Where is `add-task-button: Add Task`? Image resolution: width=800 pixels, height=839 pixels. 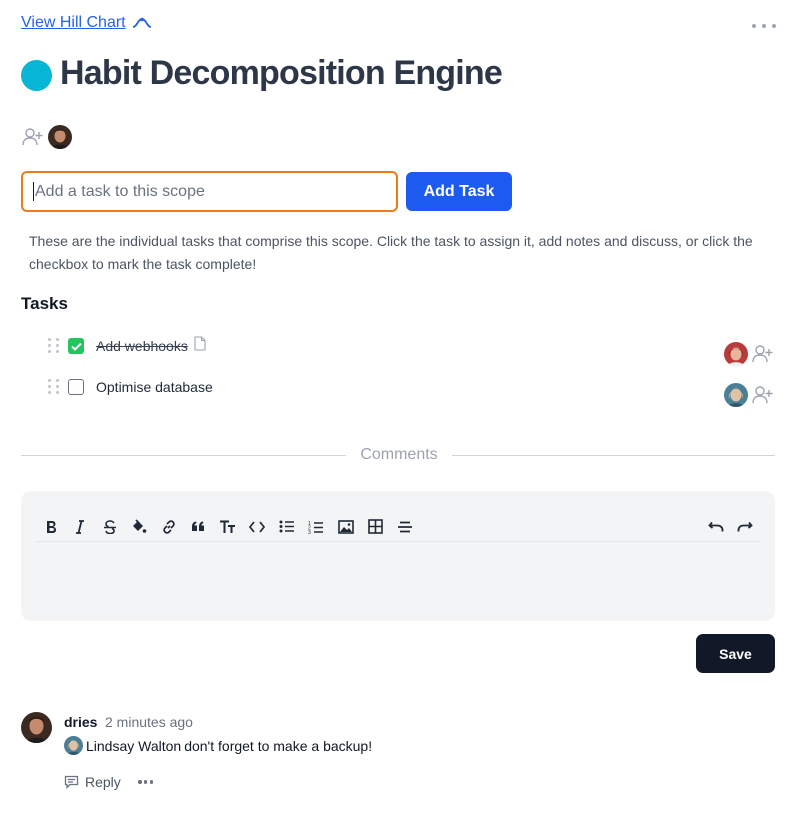
add-task-button: Add Task is located at coordinates (459, 191).